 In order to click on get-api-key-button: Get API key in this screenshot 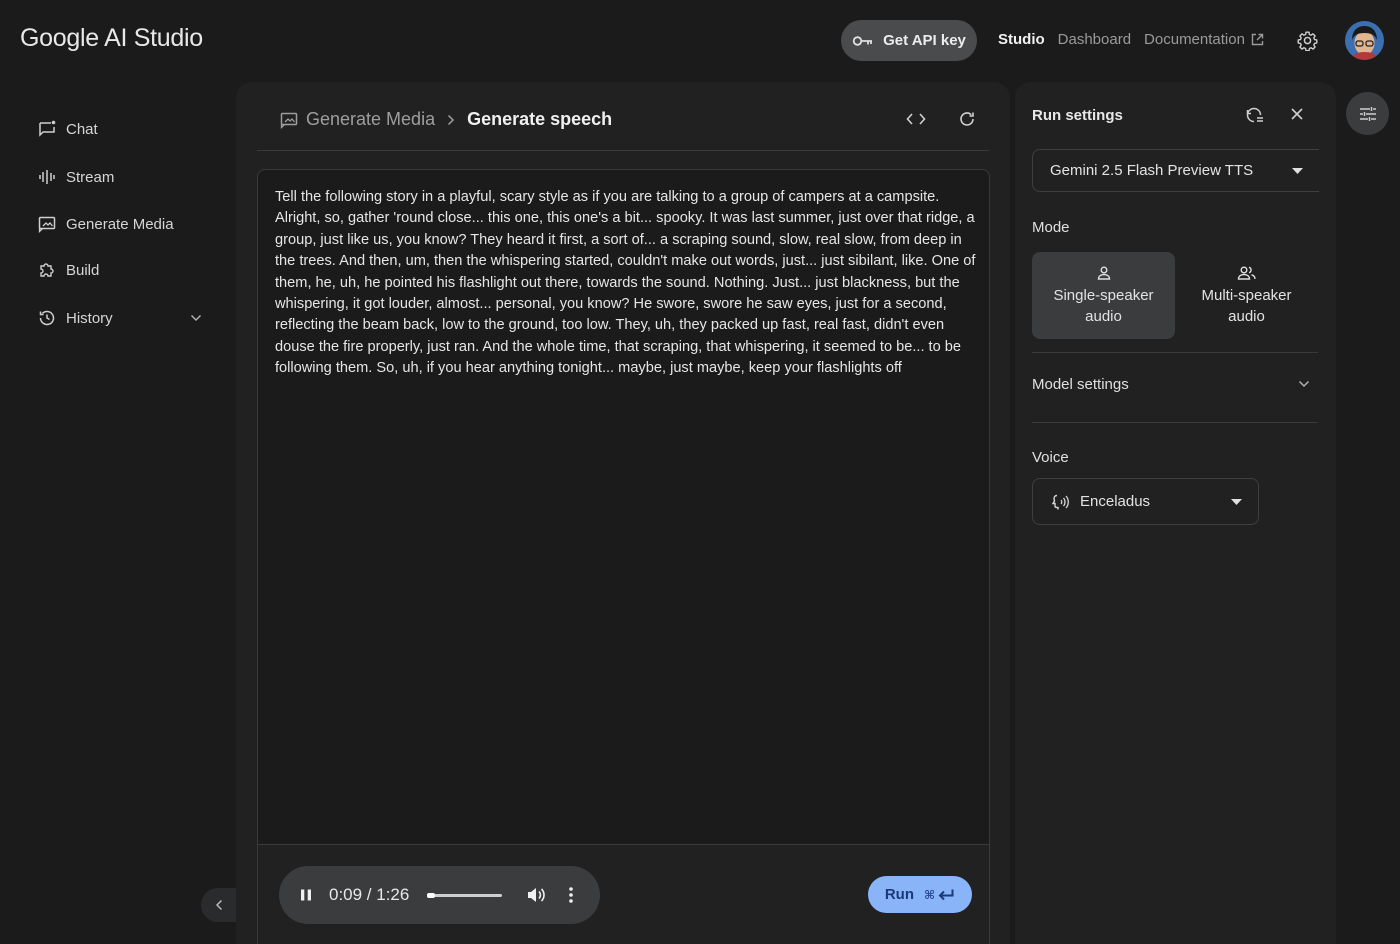, I will do `click(909, 40)`.